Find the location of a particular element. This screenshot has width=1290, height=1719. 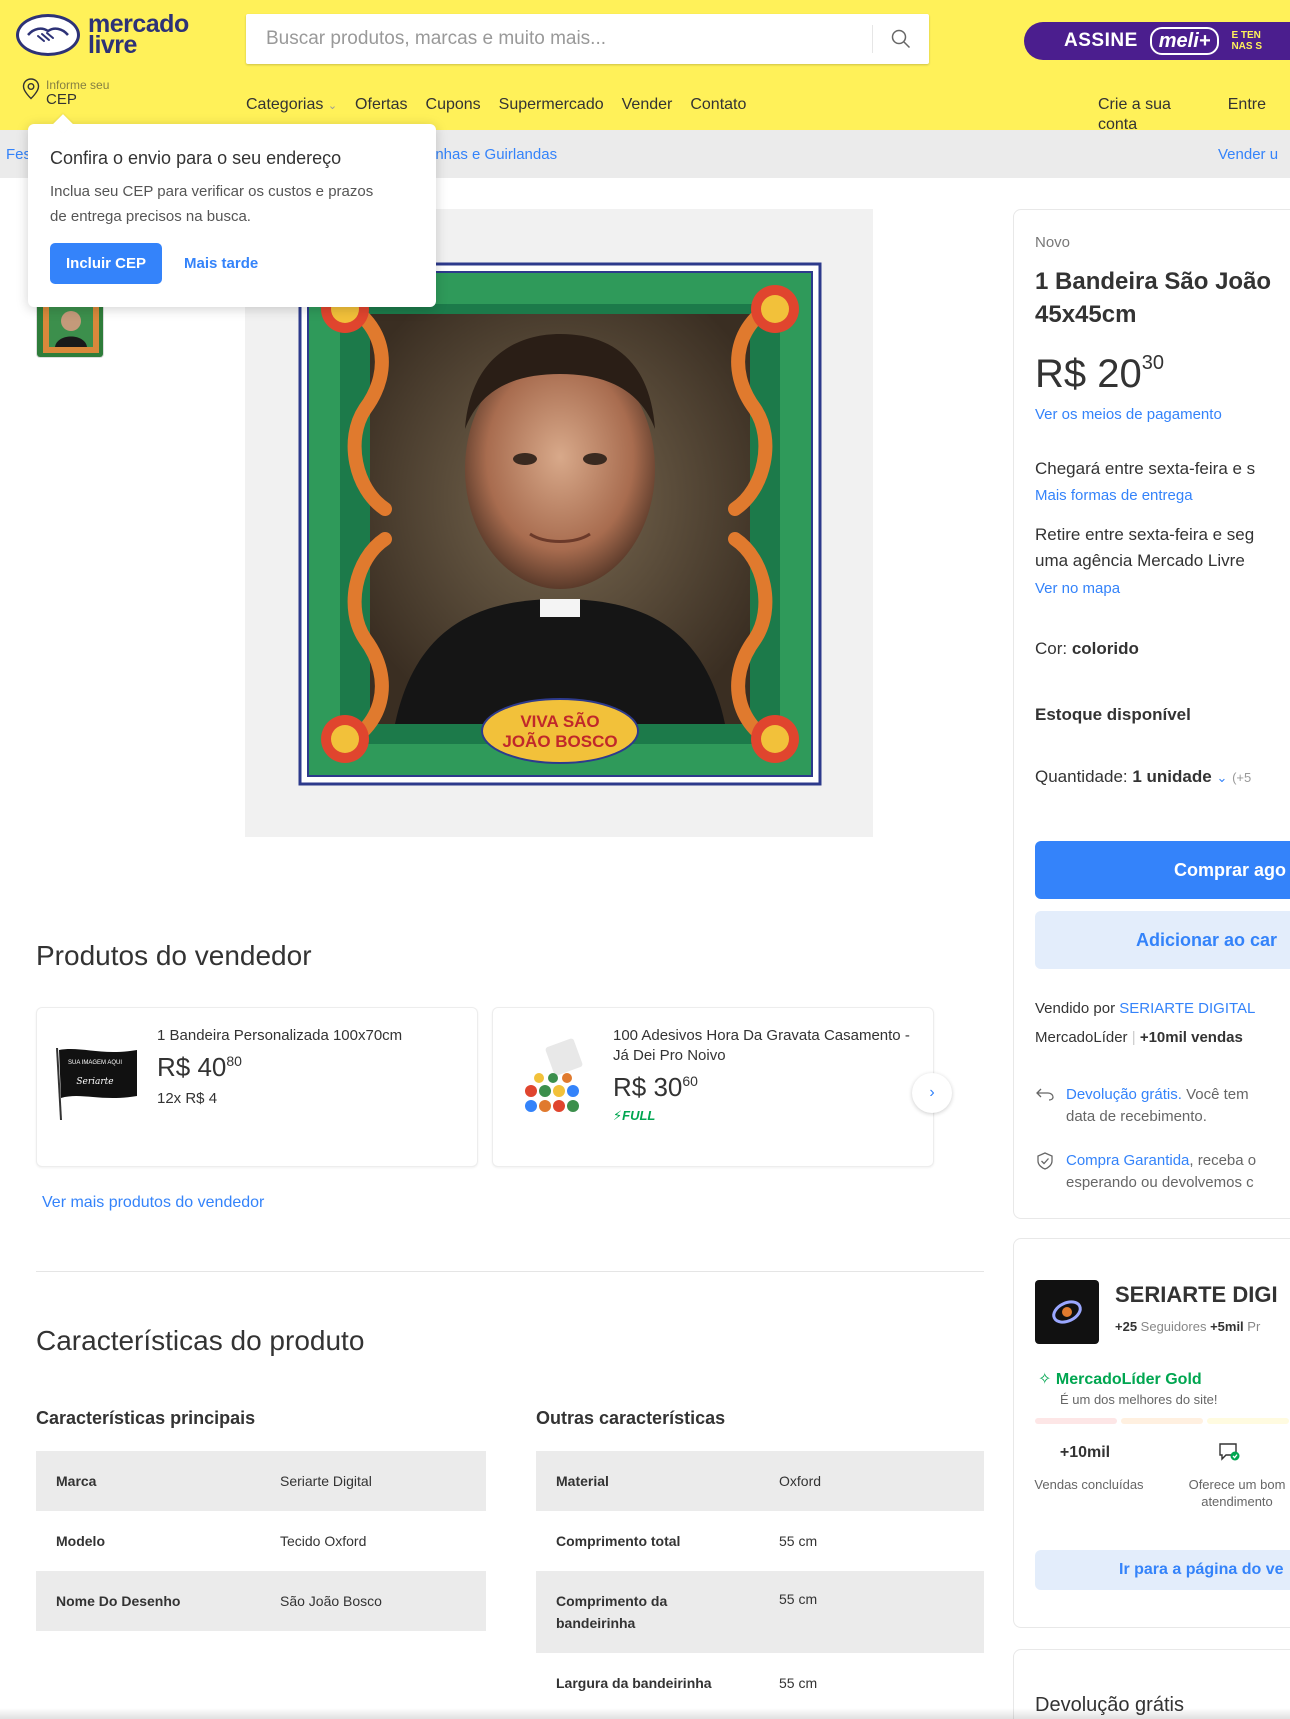

logo-wordmark: mercado livre is located at coordinates (138, 34).